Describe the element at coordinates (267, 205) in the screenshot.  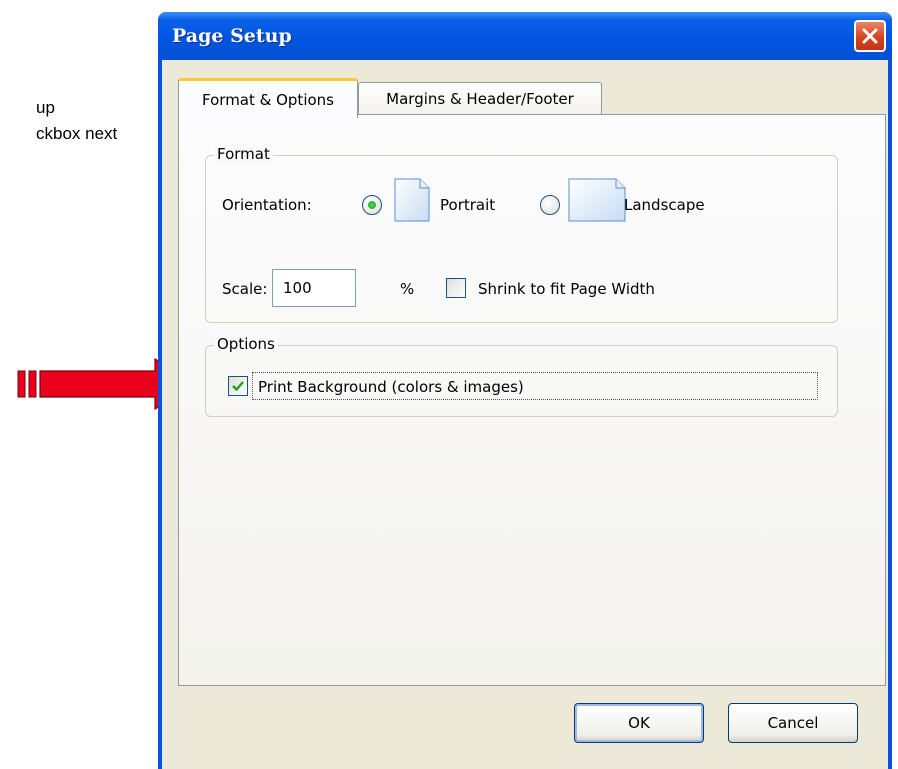
I see `orientation-label: Orientation:` at that location.